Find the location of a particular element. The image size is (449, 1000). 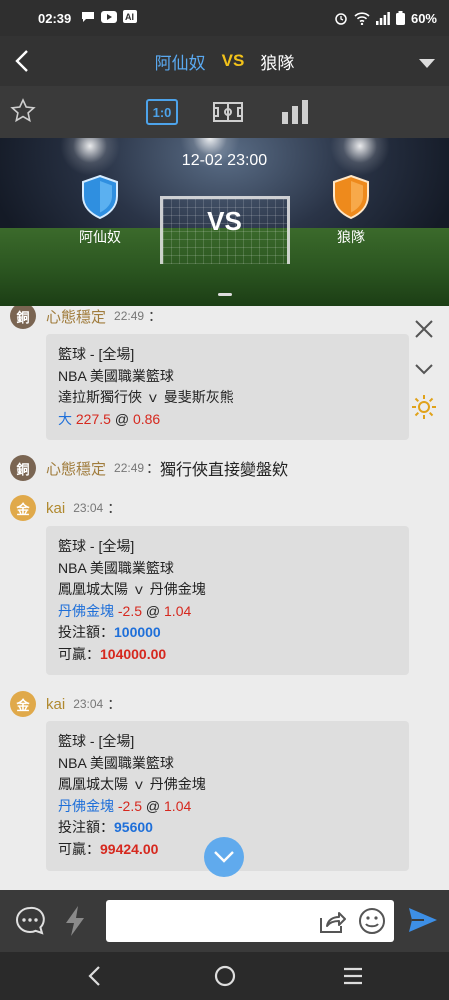

chevron-left-icon is located at coordinates (94, 976).